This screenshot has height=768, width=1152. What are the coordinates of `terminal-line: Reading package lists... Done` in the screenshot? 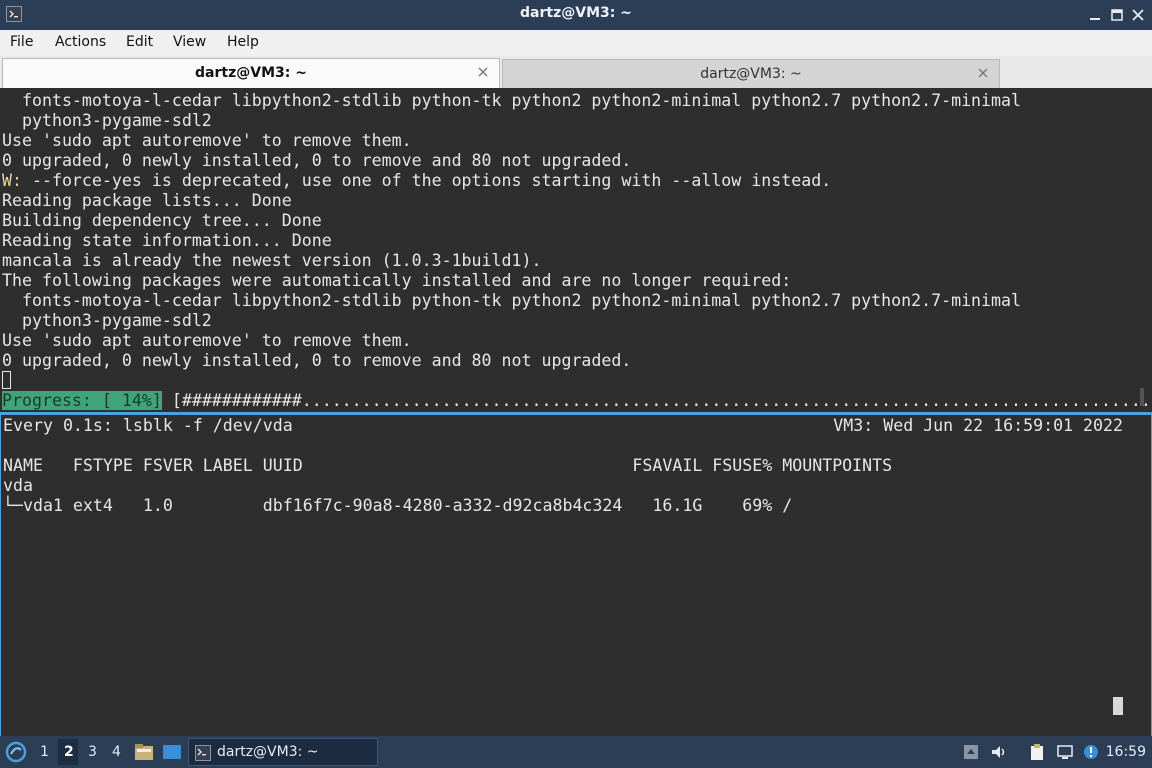 It's located at (147, 200).